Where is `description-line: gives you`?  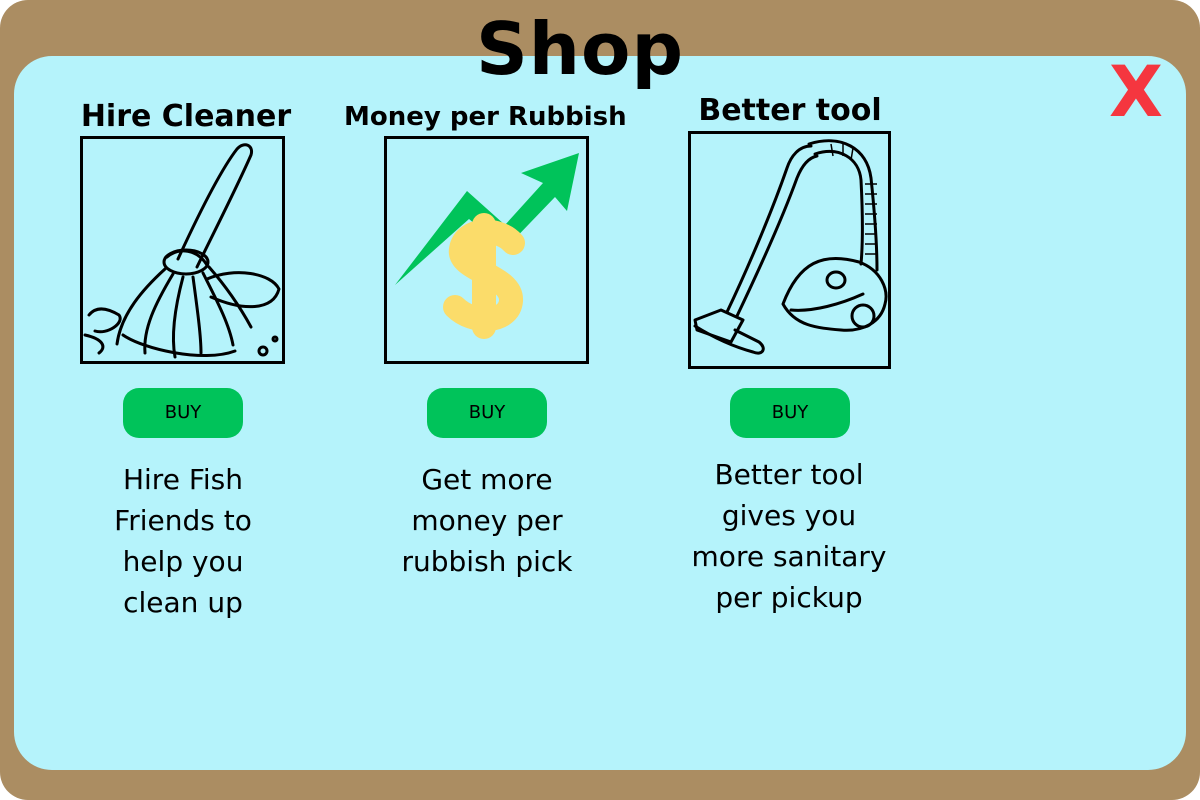
description-line: gives you is located at coordinates (789, 515).